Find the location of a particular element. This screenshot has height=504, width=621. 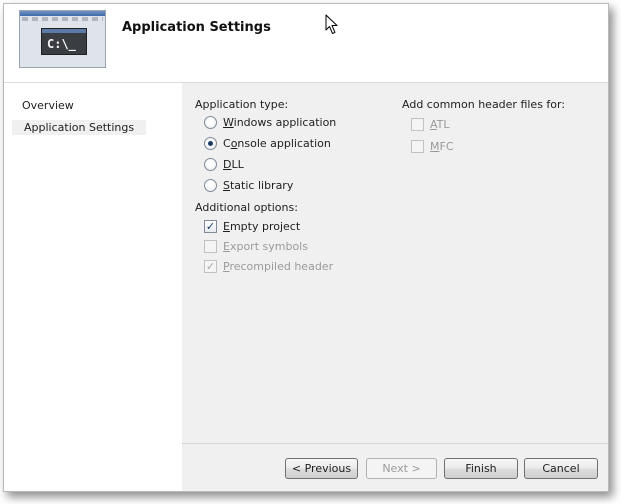

radio-button-selected-icon is located at coordinates (210, 143).